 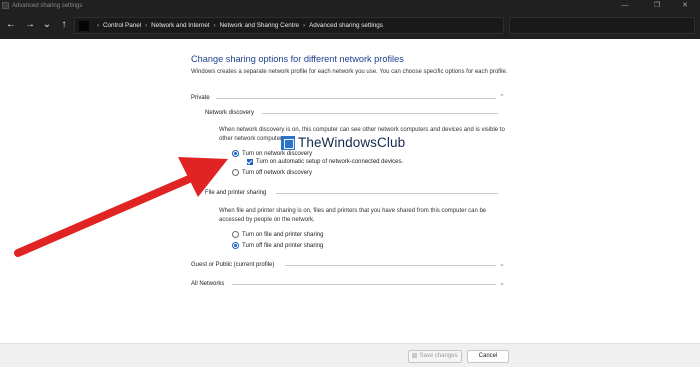 What do you see at coordinates (121, 207) in the screenshot?
I see `red-arrow-icon` at bounding box center [121, 207].